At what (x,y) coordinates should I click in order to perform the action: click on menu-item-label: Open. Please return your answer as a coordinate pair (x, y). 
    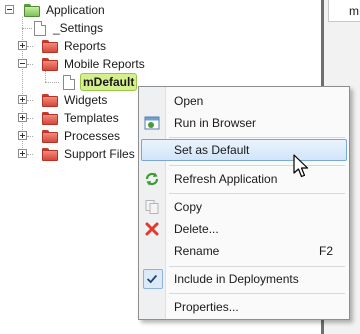
    Looking at the image, I should click on (189, 101).